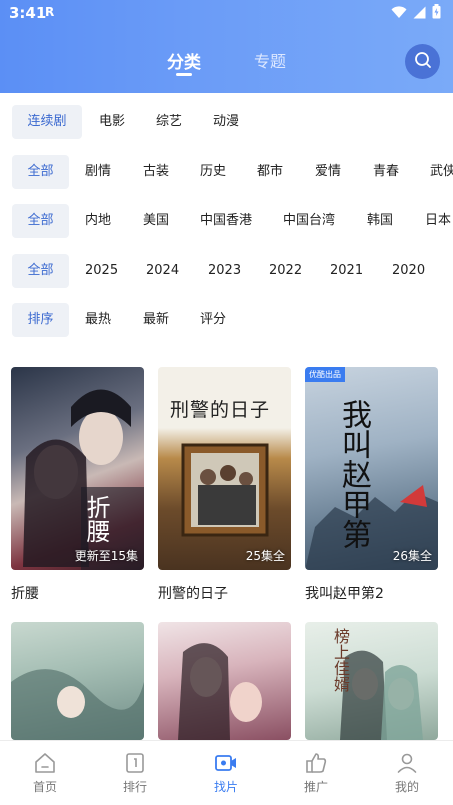 The width and height of the screenshot is (453, 805). I want to click on filter-type-anime: 动漫, so click(226, 122).